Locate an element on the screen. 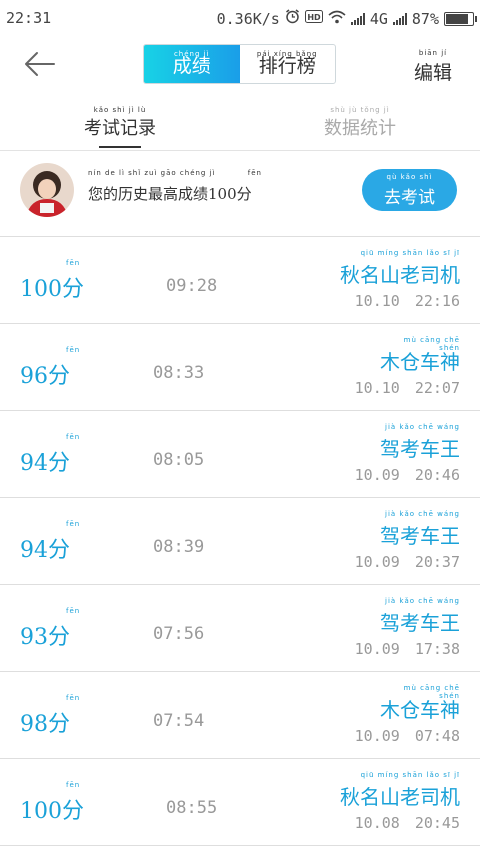 The width and height of the screenshot is (480, 853). record-duration: 08:39 is located at coordinates (179, 547).